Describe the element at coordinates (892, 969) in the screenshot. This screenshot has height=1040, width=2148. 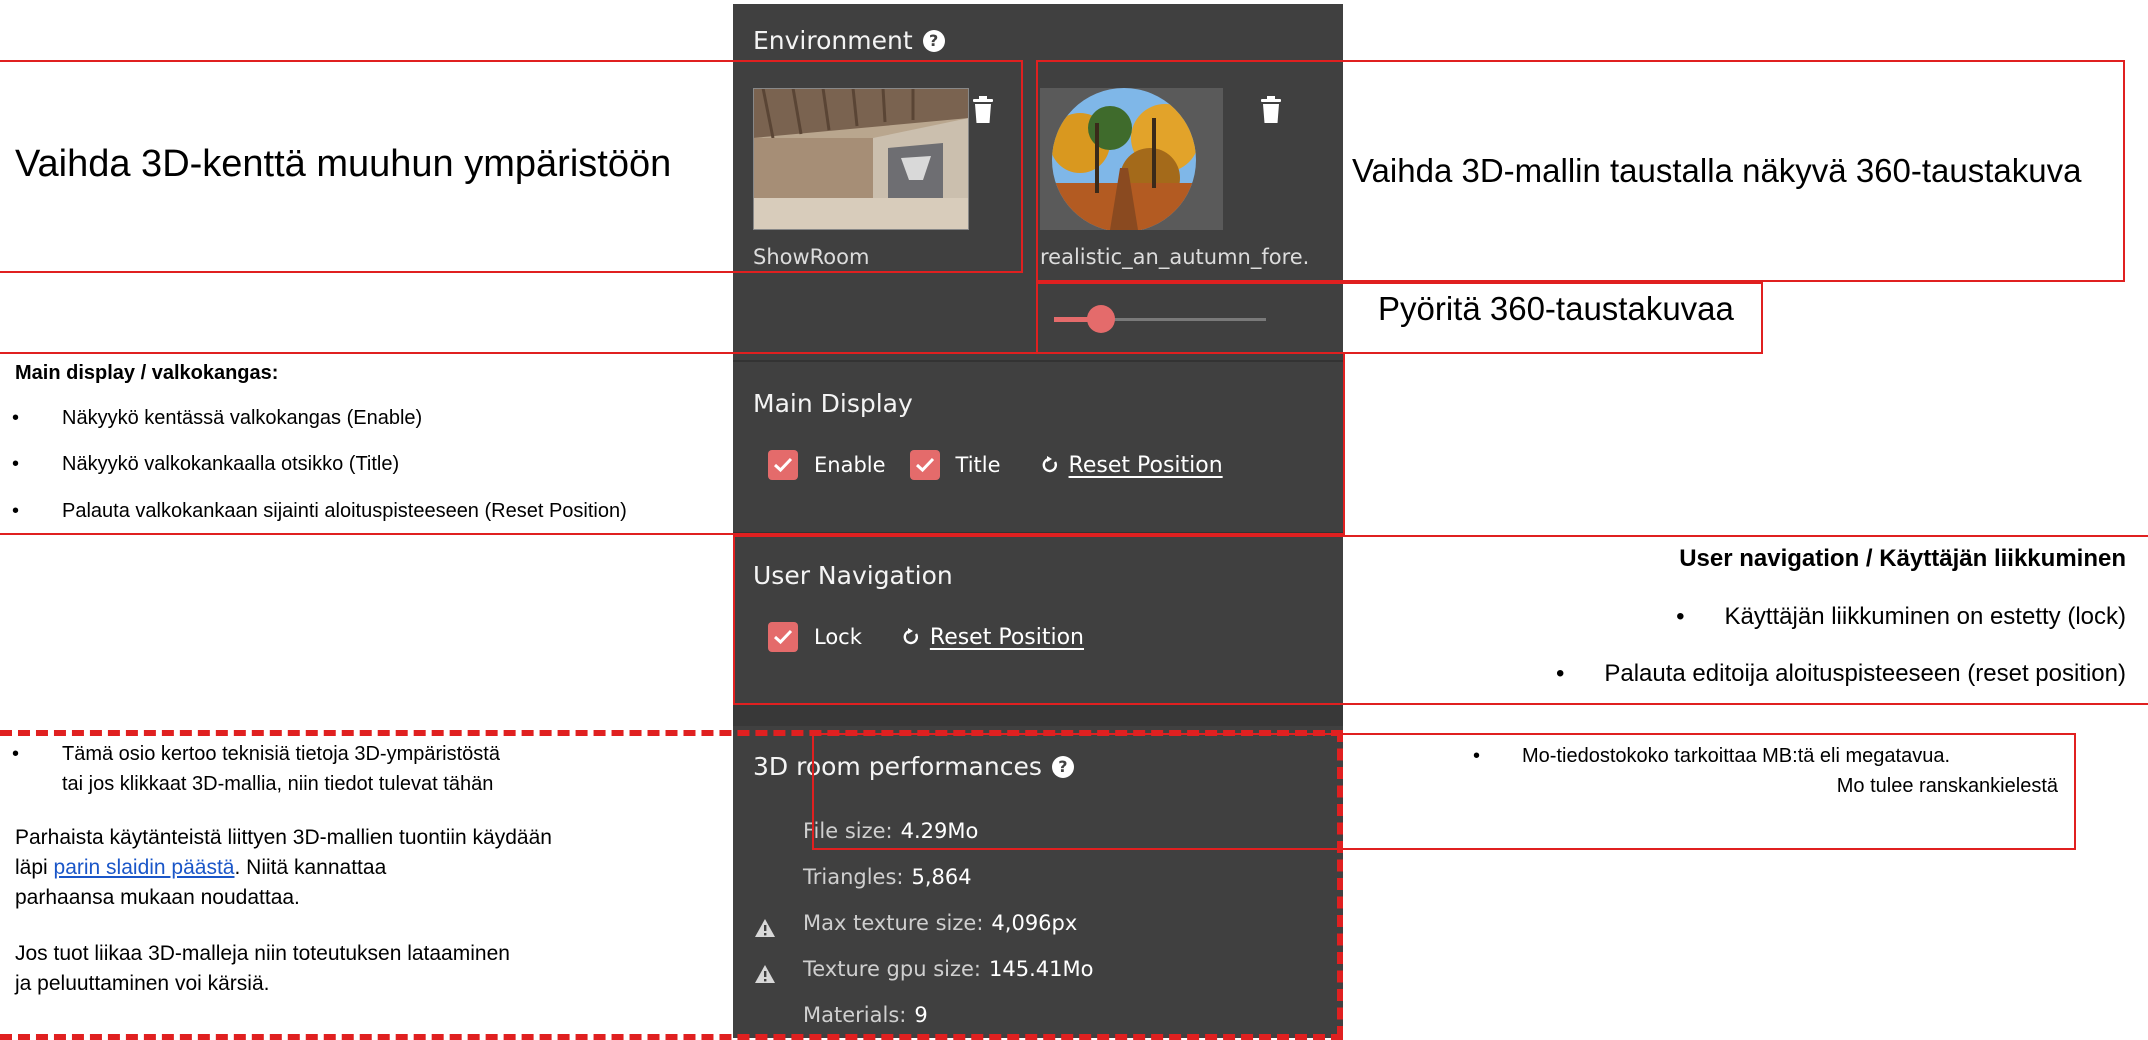
I see `stat-label: Texture gpu size:` at that location.